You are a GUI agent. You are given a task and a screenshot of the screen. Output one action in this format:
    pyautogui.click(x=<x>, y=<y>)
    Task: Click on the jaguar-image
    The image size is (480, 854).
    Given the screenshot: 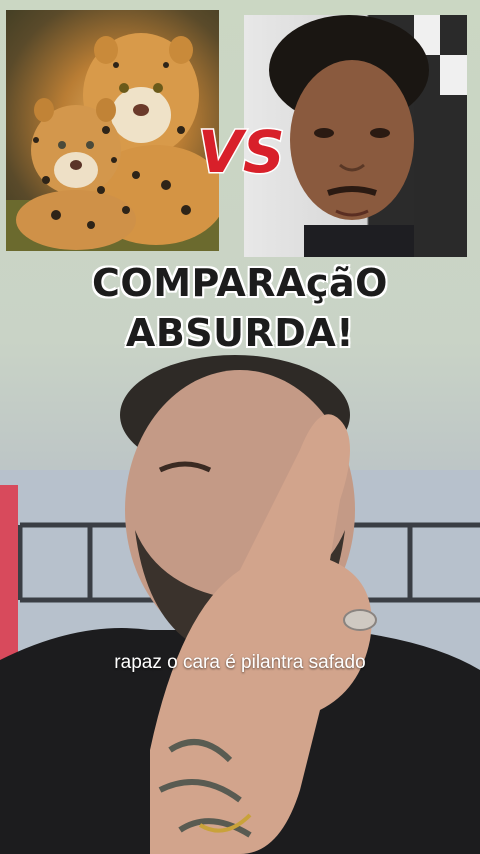 What is the action you would take?
    pyautogui.click(x=112, y=130)
    